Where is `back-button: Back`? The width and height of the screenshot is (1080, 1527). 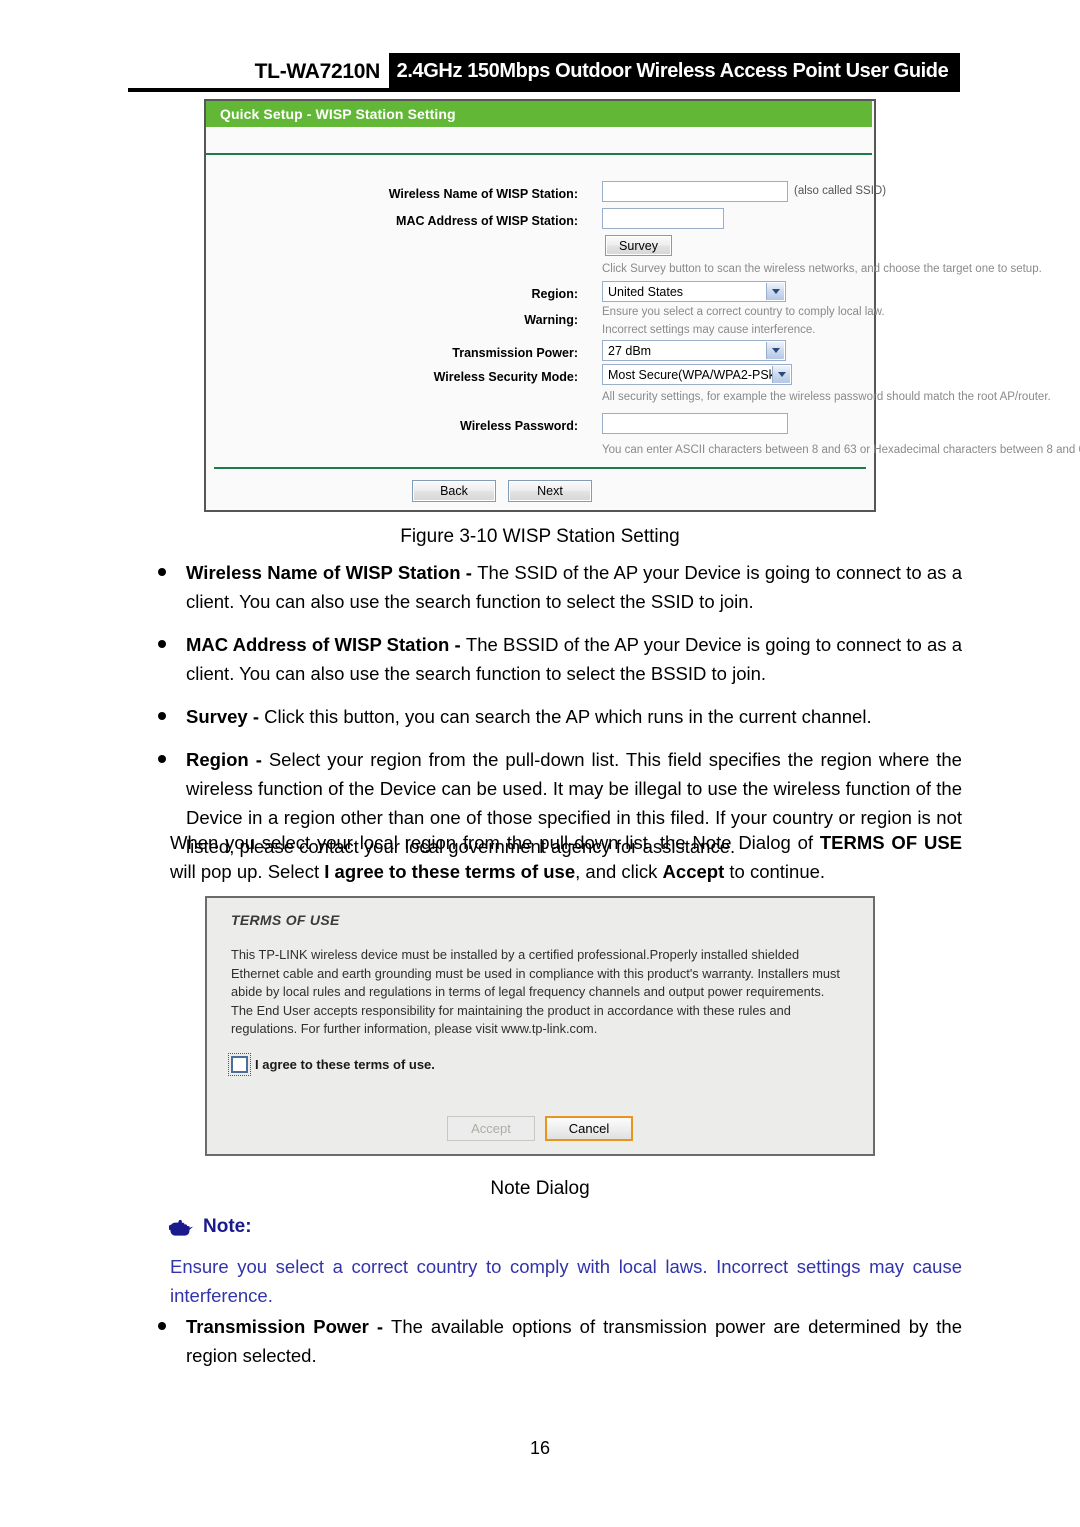
back-button: Back is located at coordinates (454, 491).